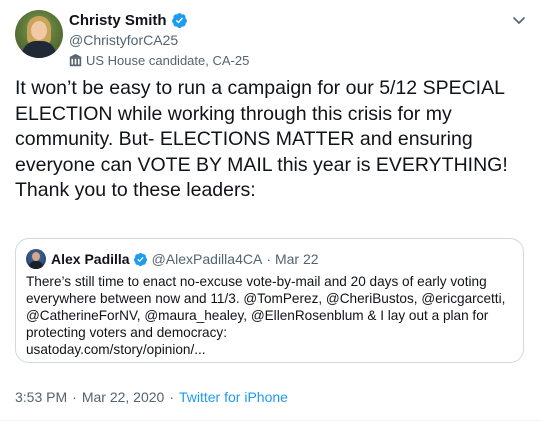 Image resolution: width=541 pixels, height=421 pixels. Describe the element at coordinates (168, 60) in the screenshot. I see `account-label-text: US House candidate, CA-25` at that location.